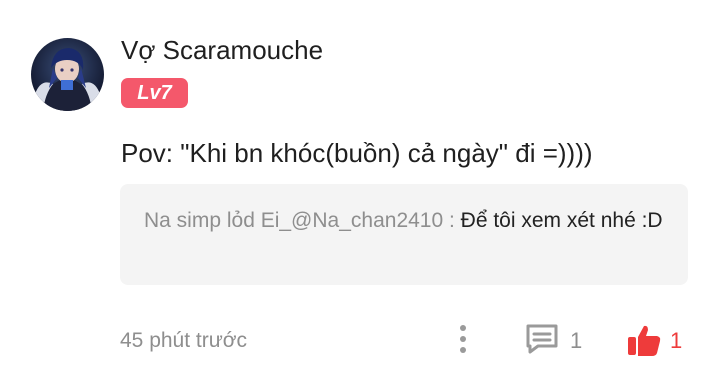  Describe the element at coordinates (644, 340) in the screenshot. I see `thumbs-up-icon` at that location.